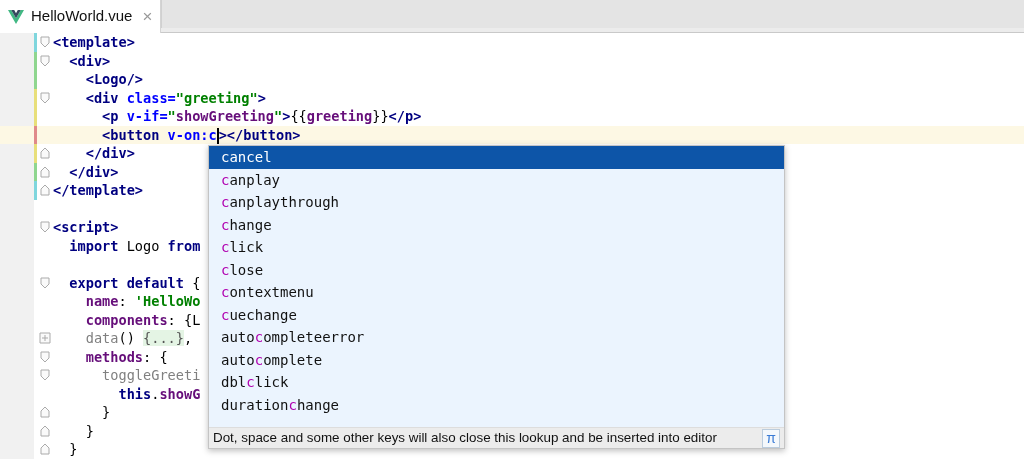  What do you see at coordinates (217, 135) in the screenshot?
I see `text-caret` at bounding box center [217, 135].